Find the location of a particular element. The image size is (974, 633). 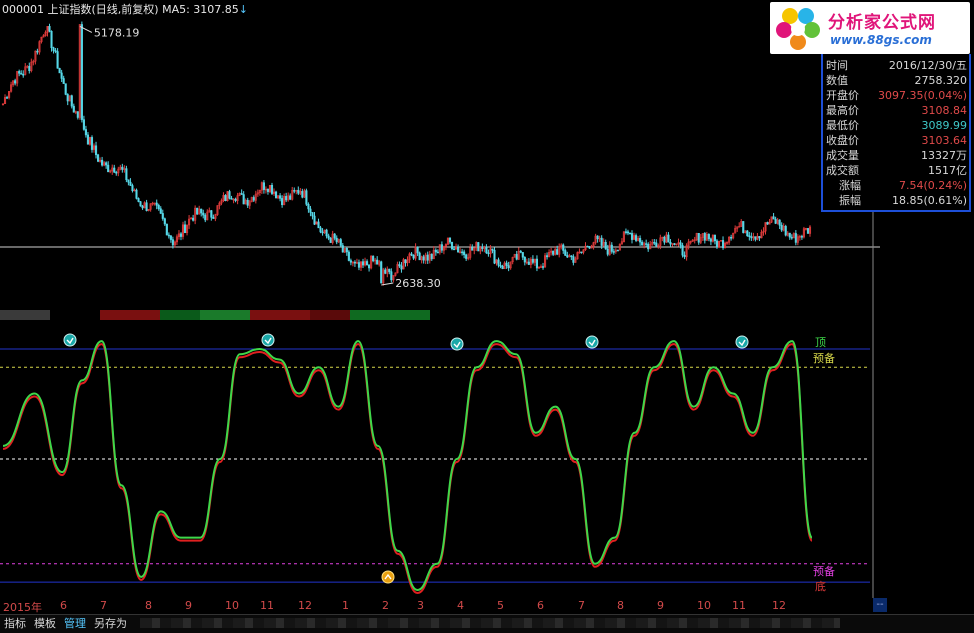

info-label: 最低价 is located at coordinates (842, 125).